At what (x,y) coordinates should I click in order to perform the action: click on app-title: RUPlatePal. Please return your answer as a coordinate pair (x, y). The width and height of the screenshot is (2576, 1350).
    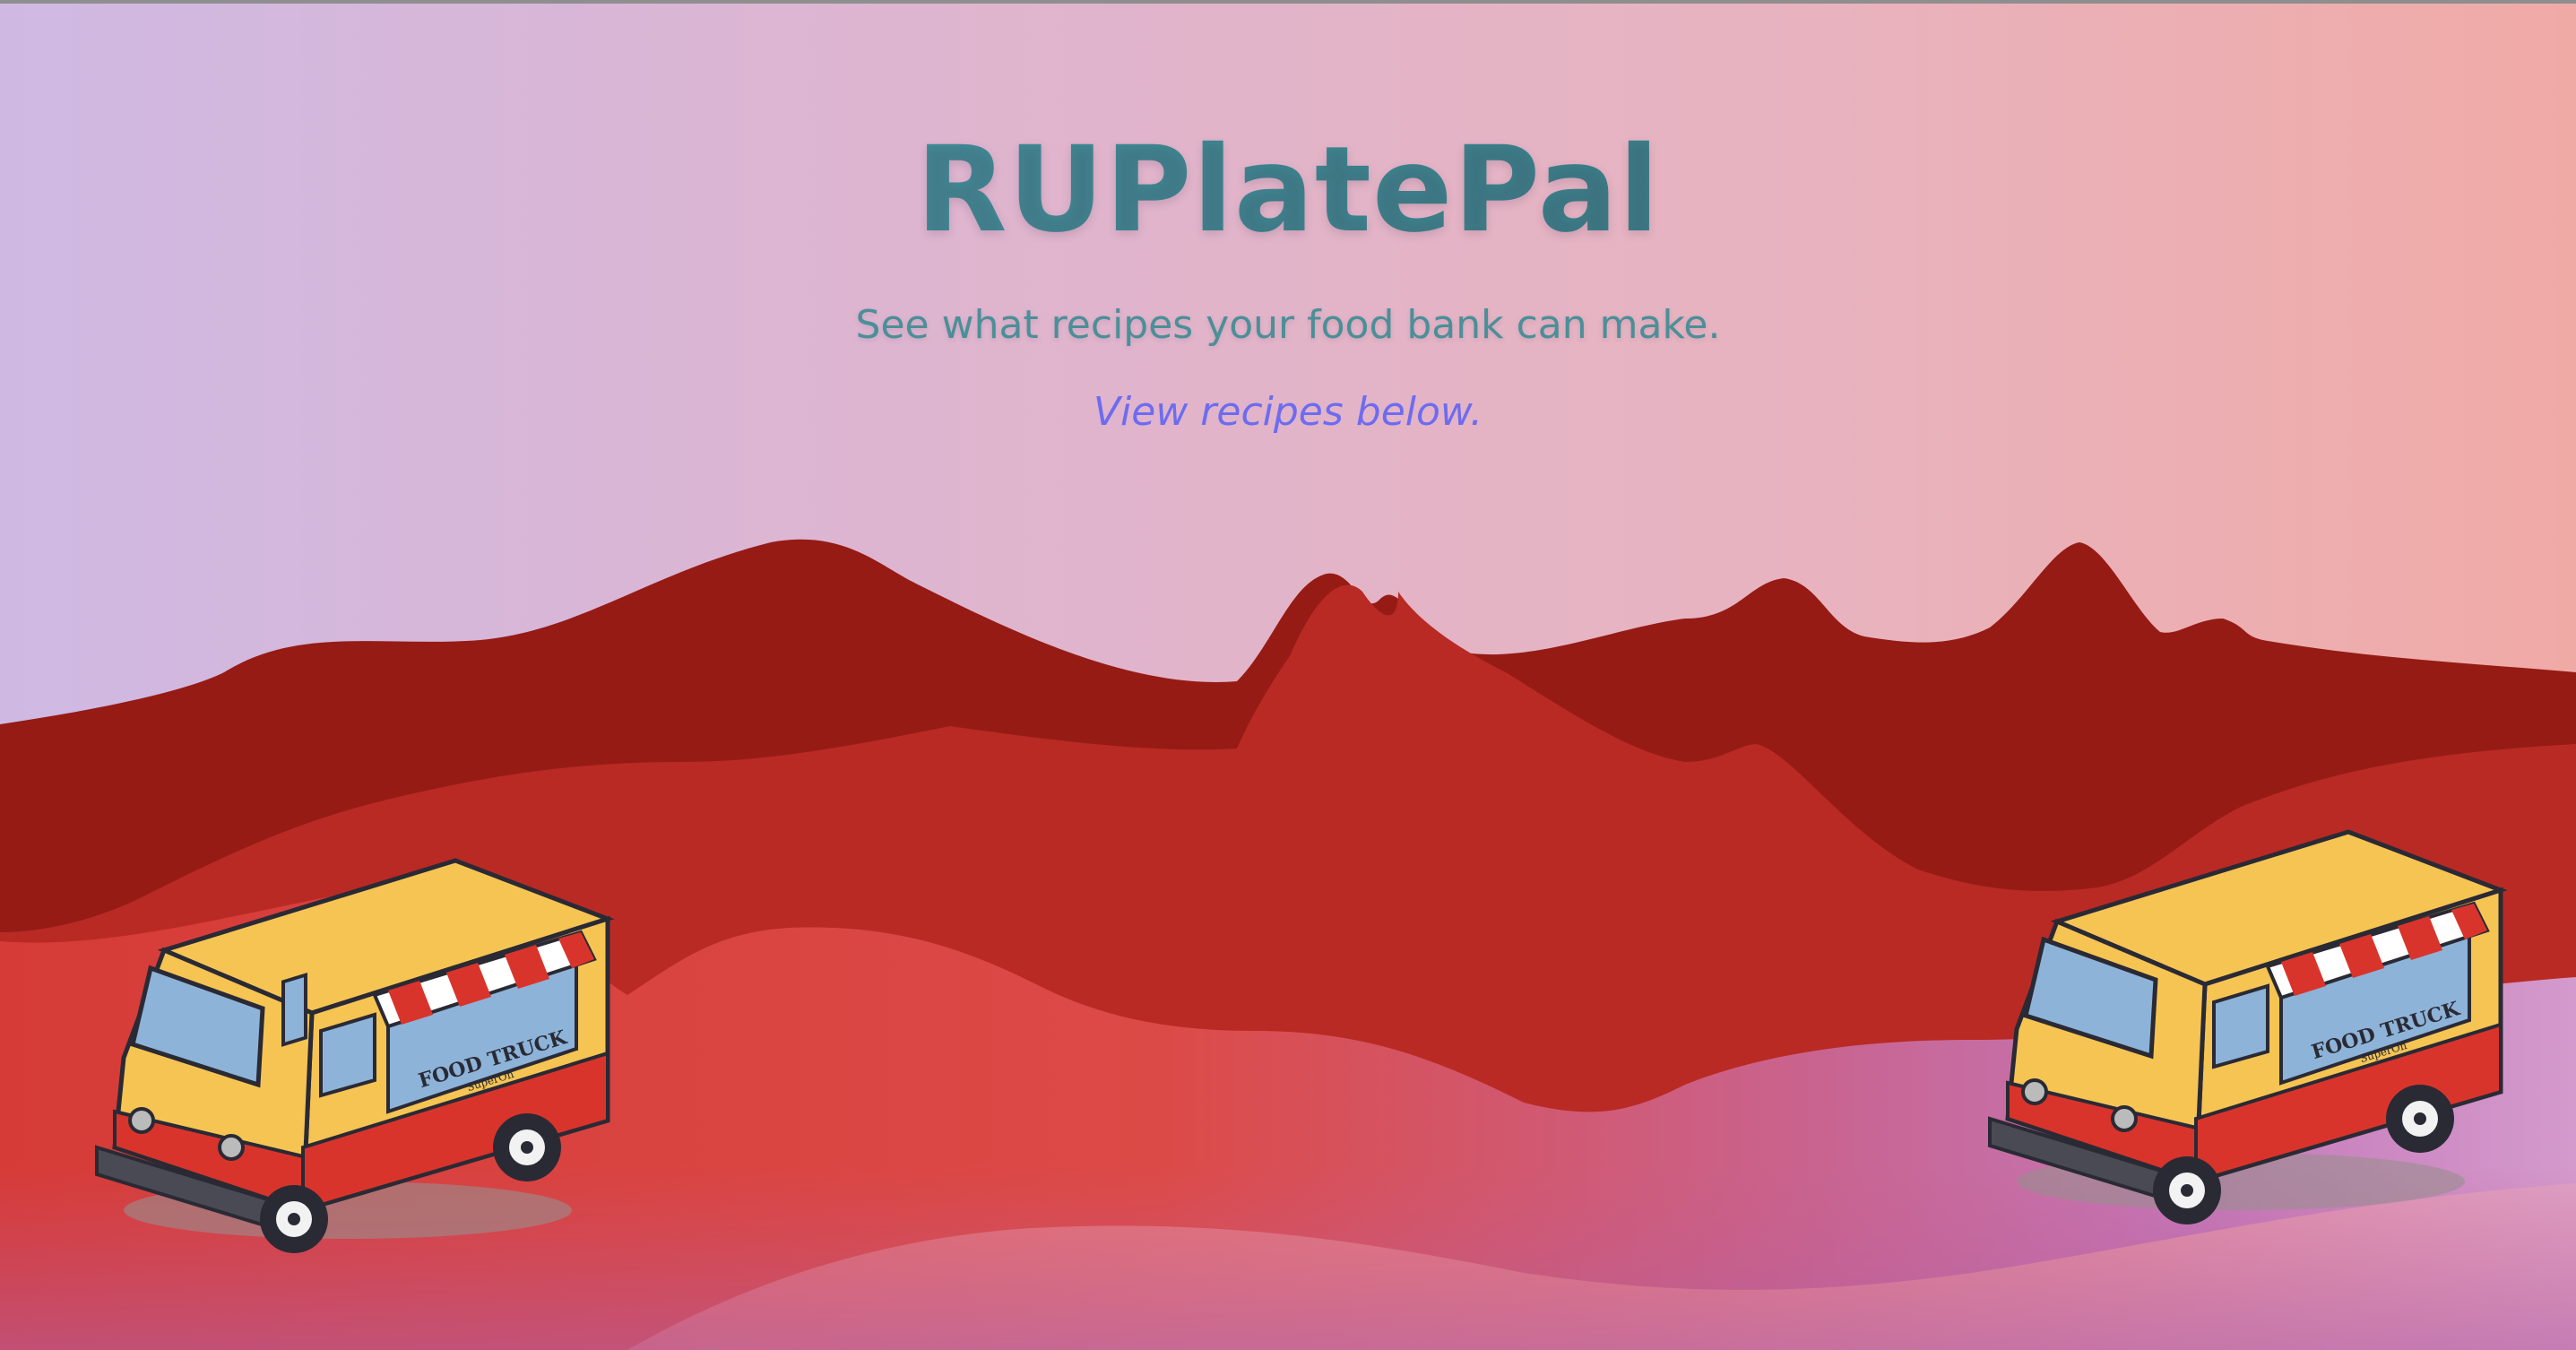
    Looking at the image, I should click on (1288, 190).